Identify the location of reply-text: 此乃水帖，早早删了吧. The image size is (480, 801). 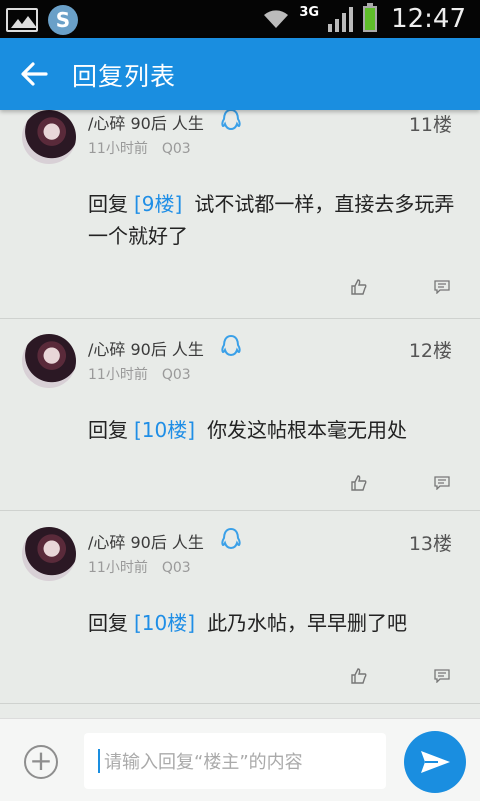
(307, 623).